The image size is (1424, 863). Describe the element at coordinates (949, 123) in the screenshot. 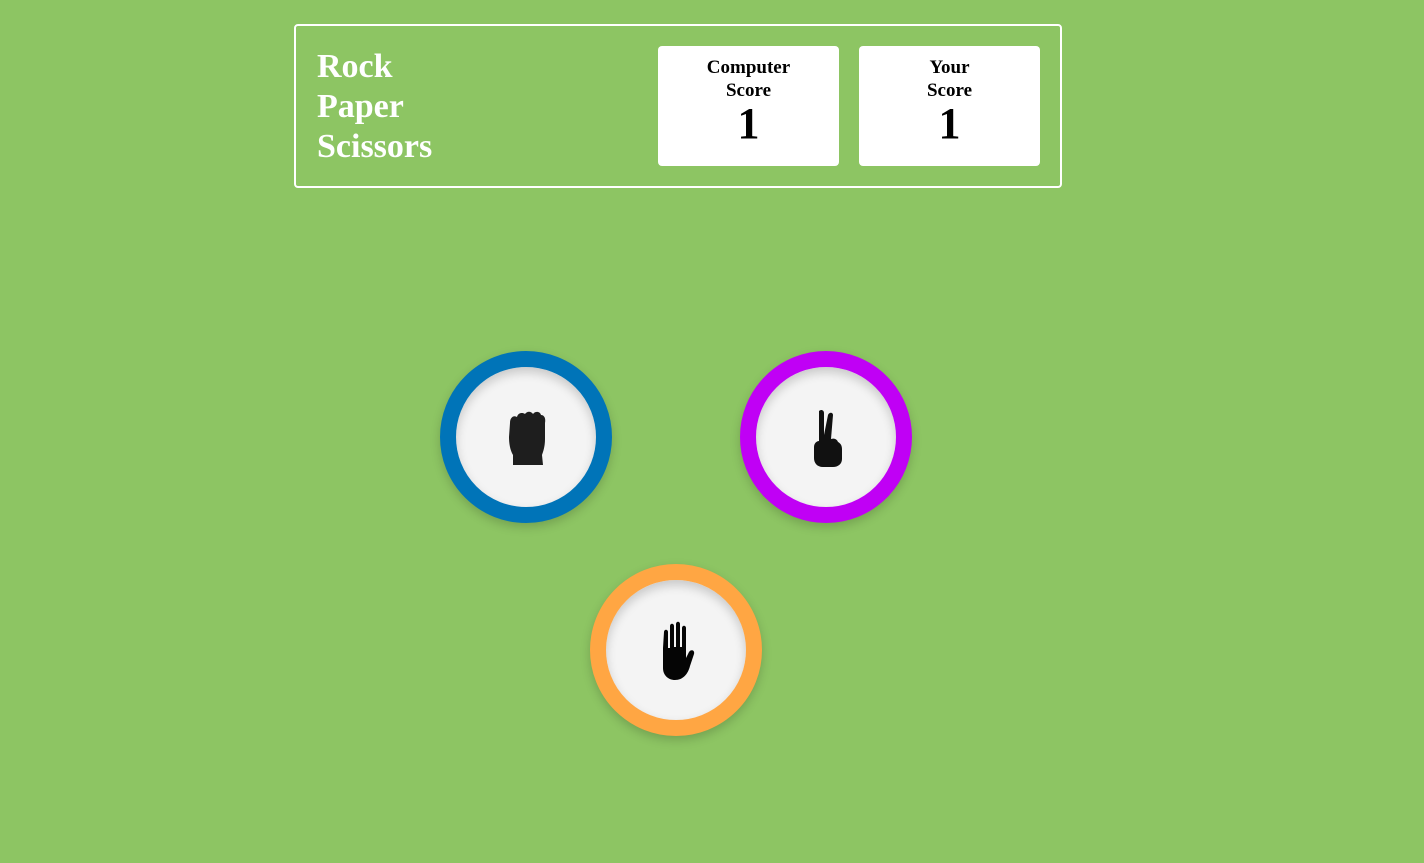

I see `player-score-value: 1` at that location.